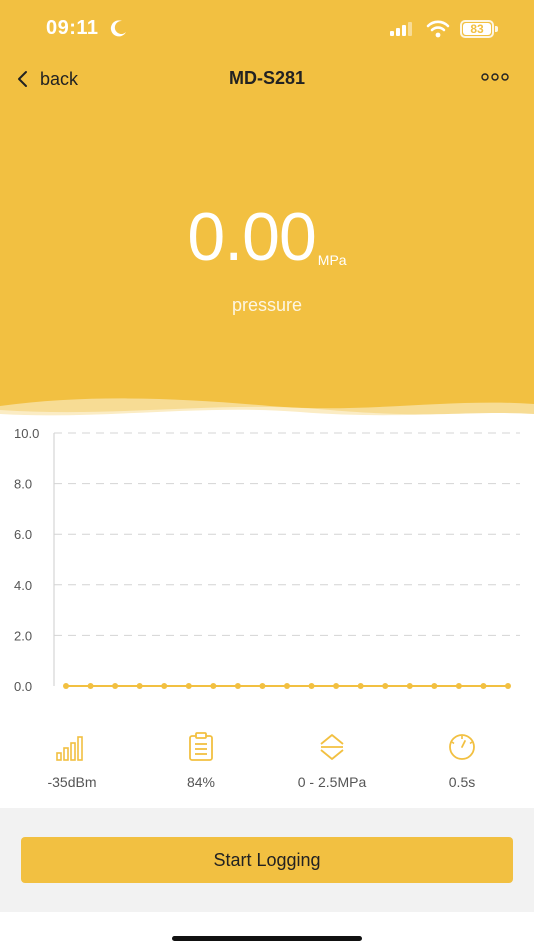 This screenshot has width=534, height=950. I want to click on y-tick-label: 8.0, so click(23, 484).